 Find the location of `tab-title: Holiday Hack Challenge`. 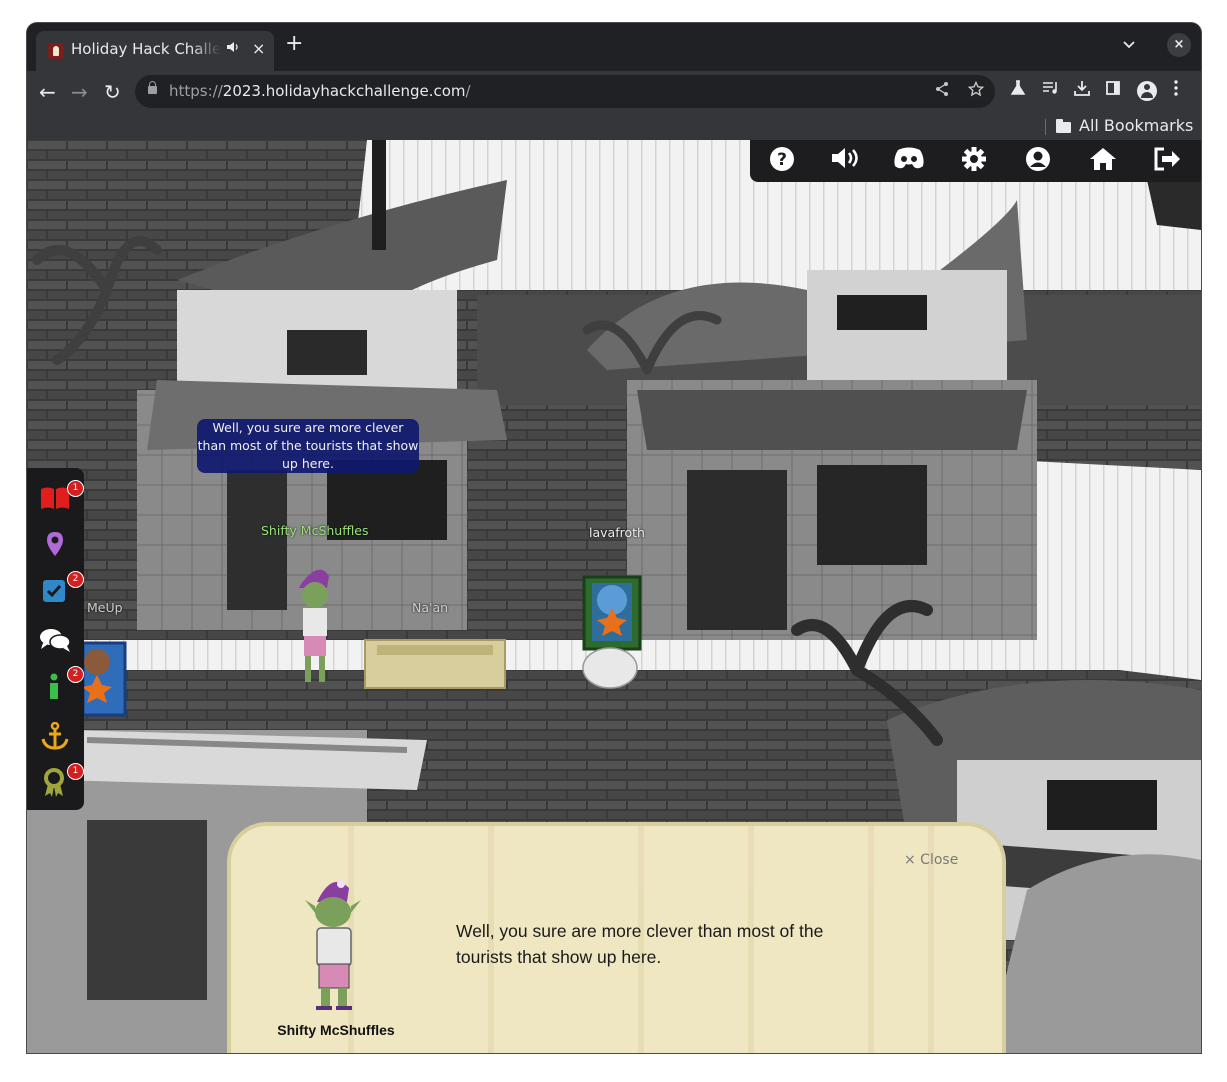

tab-title: Holiday Hack Challenge is located at coordinates (146, 49).